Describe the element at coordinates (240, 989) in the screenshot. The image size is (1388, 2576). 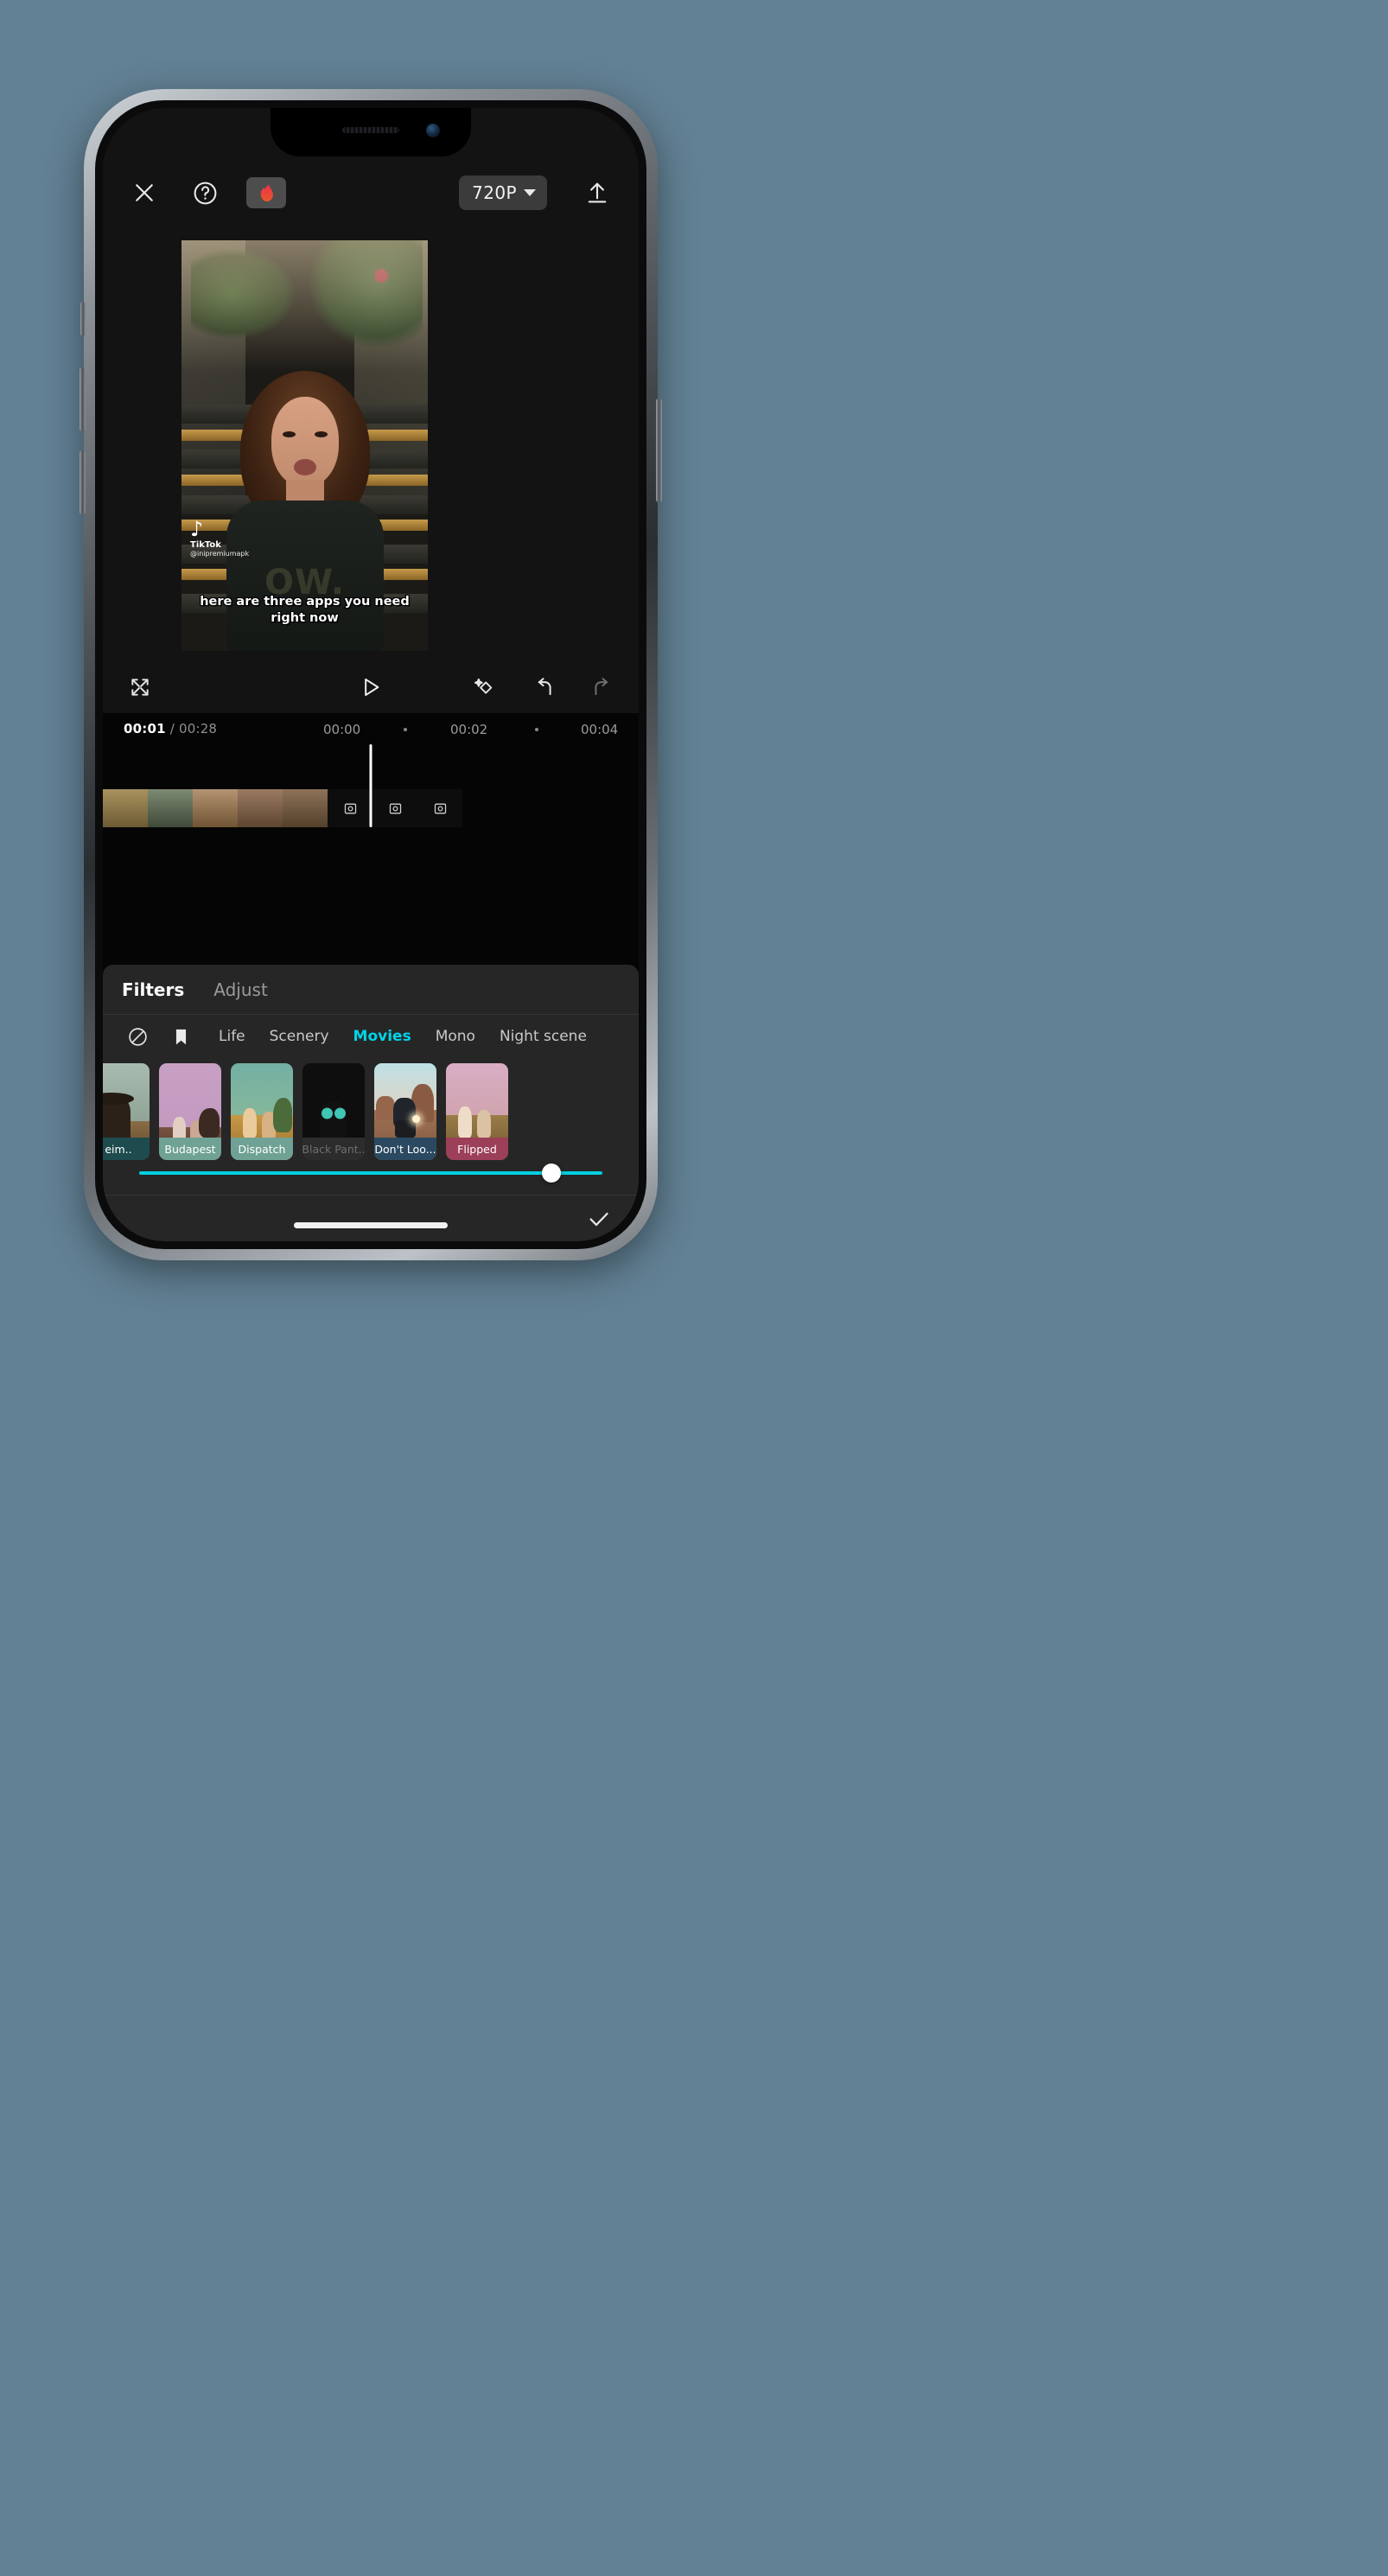
I see `tab-adjust: Adjust` at that location.